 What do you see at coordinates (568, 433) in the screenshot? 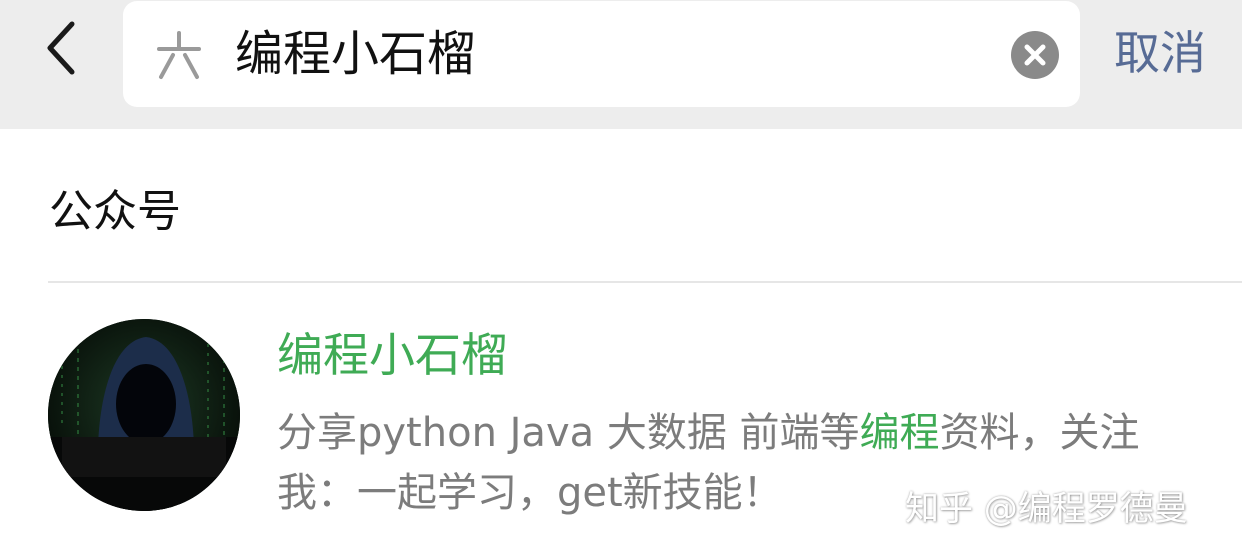
I see `result-desc-text: 分享python Java 大数据 前端等` at bounding box center [568, 433].